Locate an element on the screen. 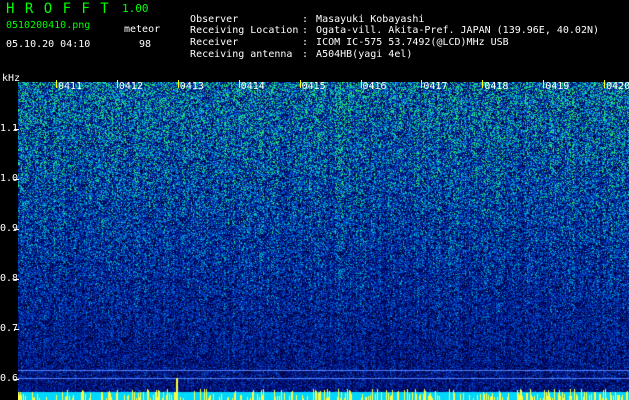 The width and height of the screenshot is (629, 400). filename-label: 0510200410.png is located at coordinates (48, 25).